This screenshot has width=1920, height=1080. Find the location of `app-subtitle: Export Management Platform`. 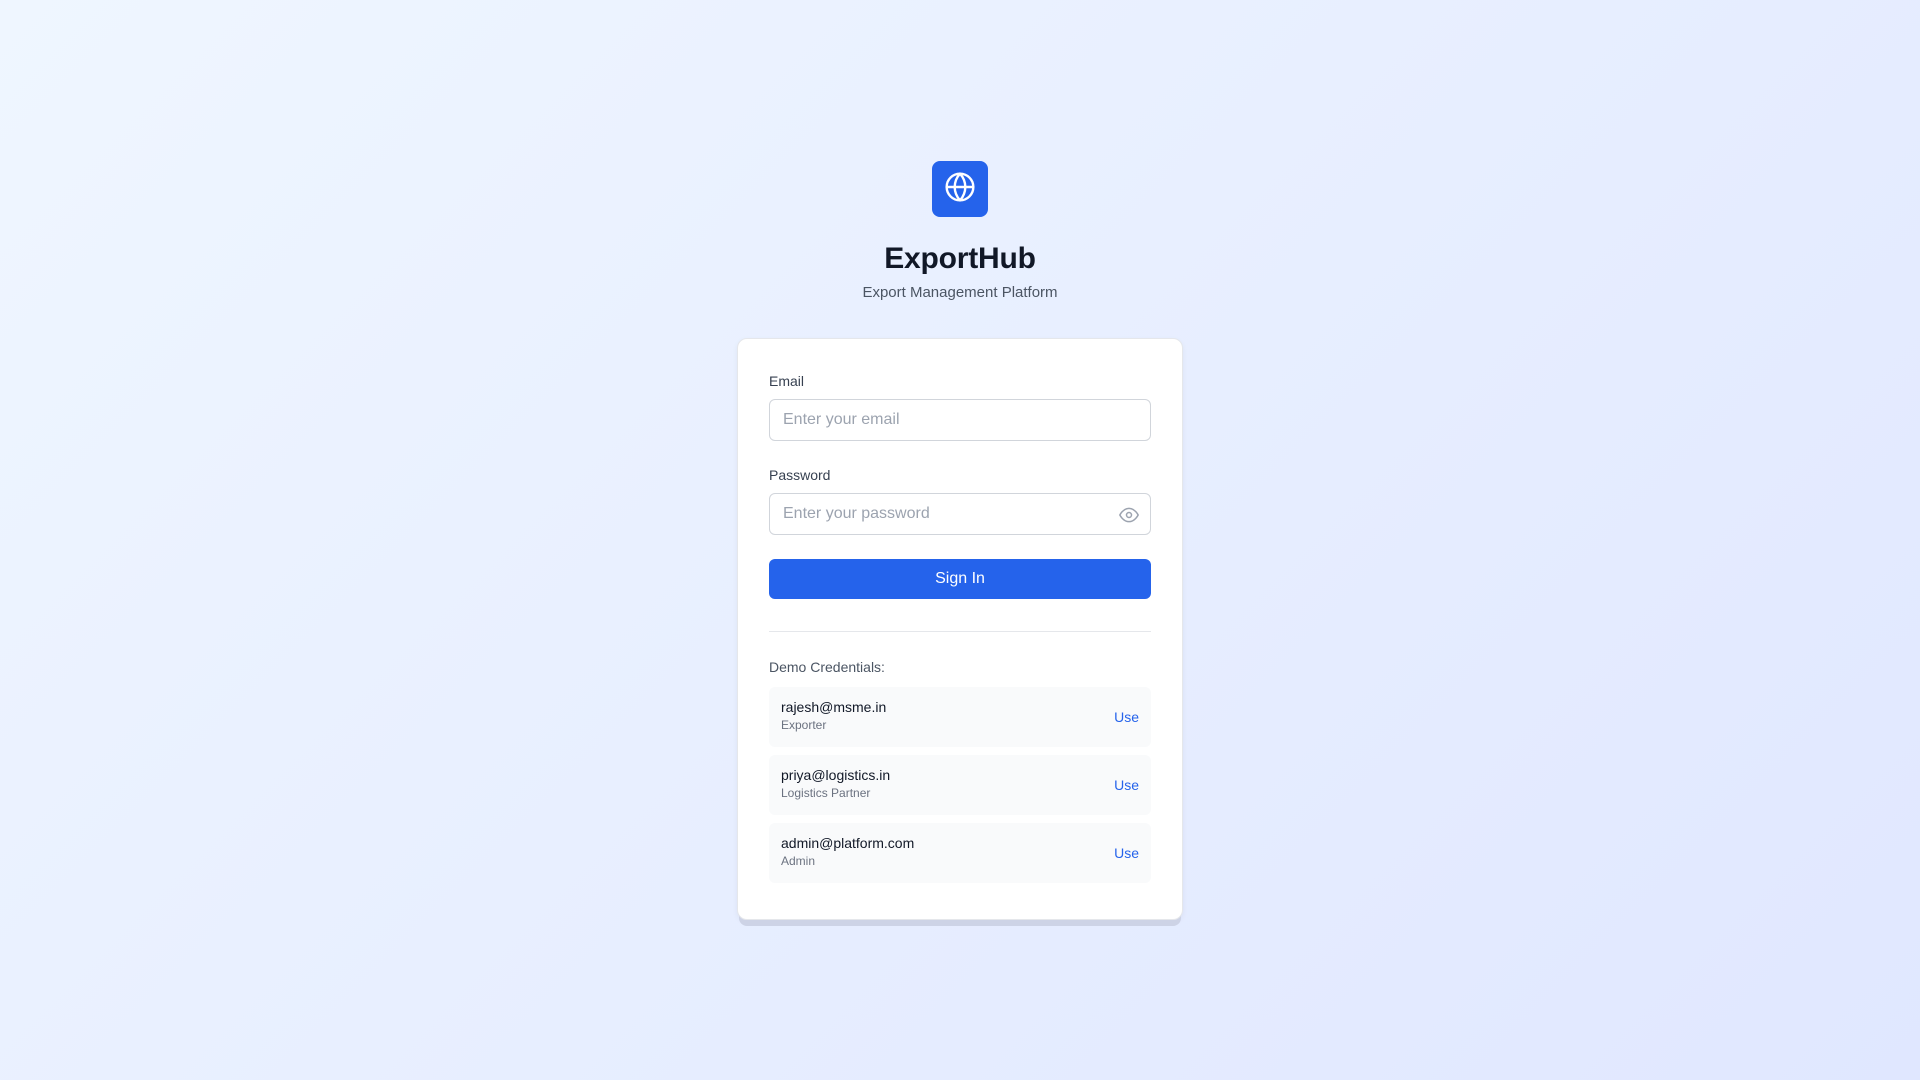

app-subtitle: Export Management Platform is located at coordinates (960, 292).